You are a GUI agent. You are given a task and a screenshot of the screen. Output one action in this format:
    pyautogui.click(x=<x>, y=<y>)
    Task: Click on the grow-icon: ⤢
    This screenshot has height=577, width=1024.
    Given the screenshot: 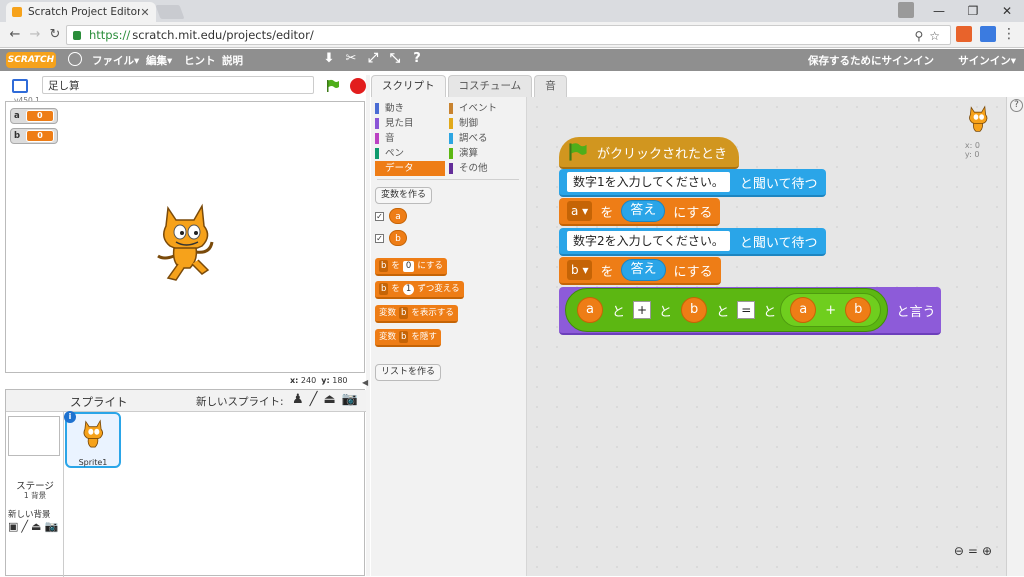 What is the action you would take?
    pyautogui.click(x=373, y=58)
    